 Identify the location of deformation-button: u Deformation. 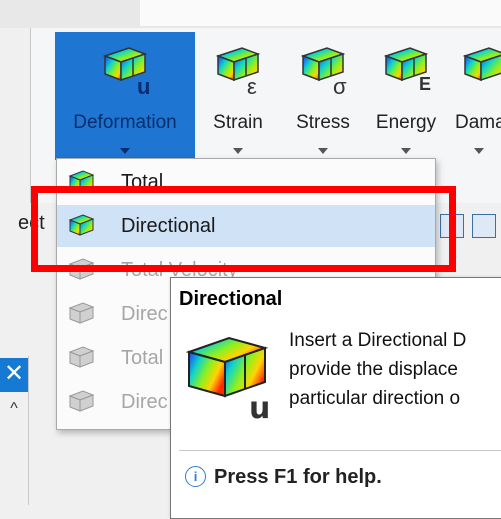
(125, 96).